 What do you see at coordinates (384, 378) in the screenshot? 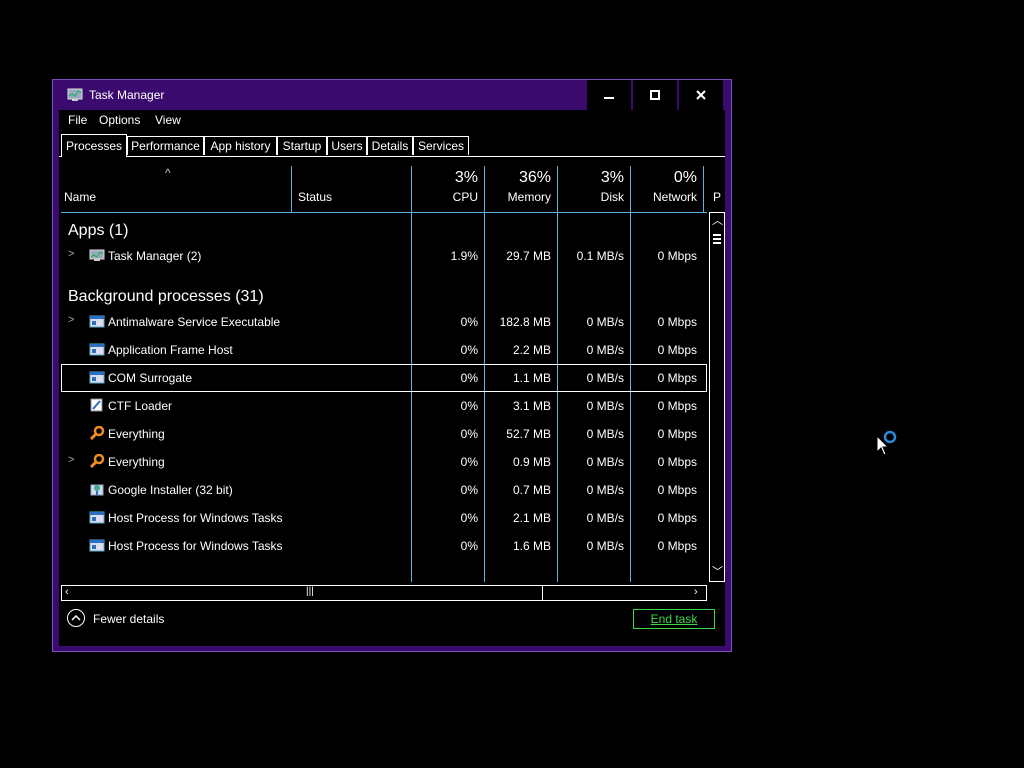
I see `table-row: COM Surrogate 0% 1.1 MB 0 MB/s 0 Mbps` at bounding box center [384, 378].